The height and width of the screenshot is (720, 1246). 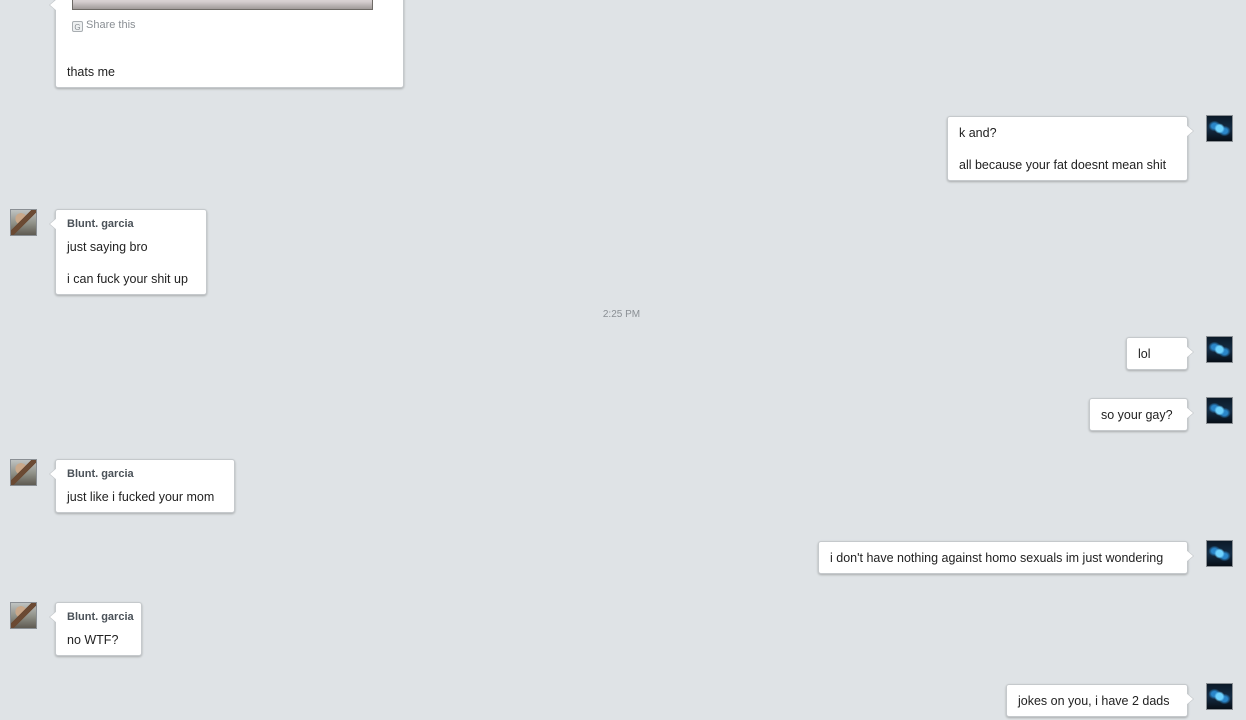 What do you see at coordinates (1160, 353) in the screenshot?
I see `message-bubble: lol` at bounding box center [1160, 353].